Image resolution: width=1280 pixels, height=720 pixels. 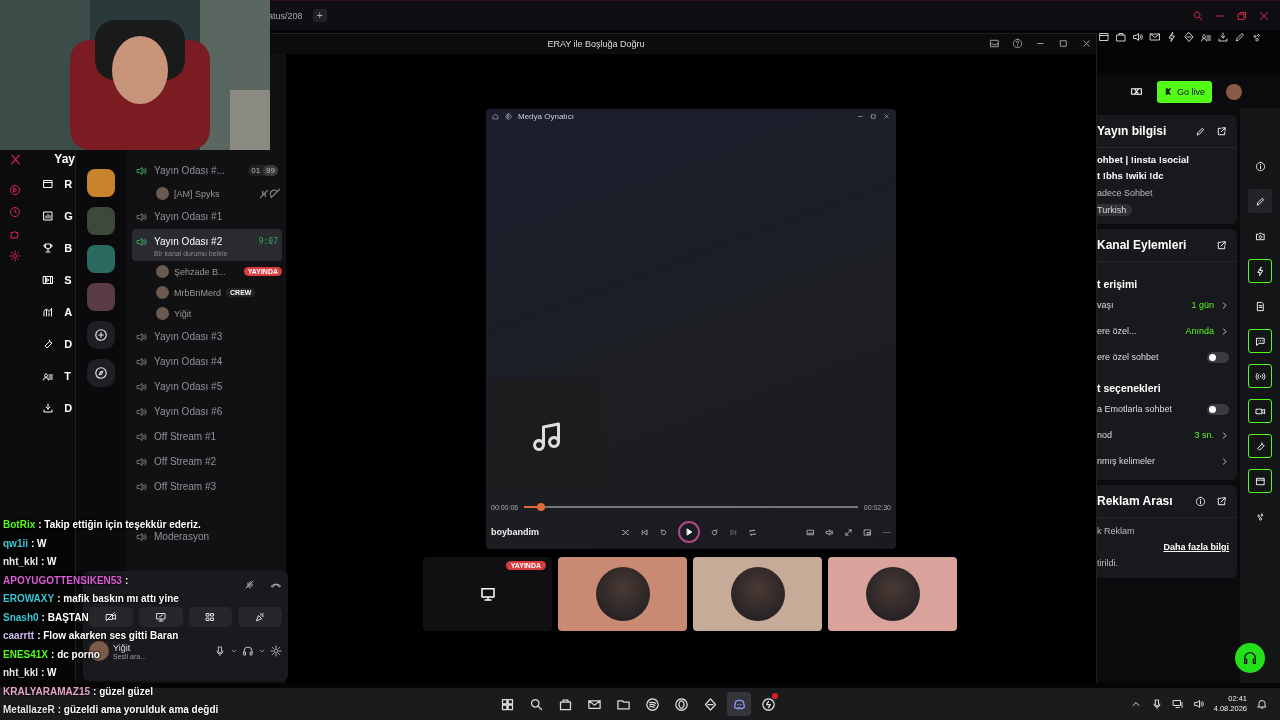 What do you see at coordinates (250, 585) in the screenshot?
I see `noise-suppression-icon` at bounding box center [250, 585].